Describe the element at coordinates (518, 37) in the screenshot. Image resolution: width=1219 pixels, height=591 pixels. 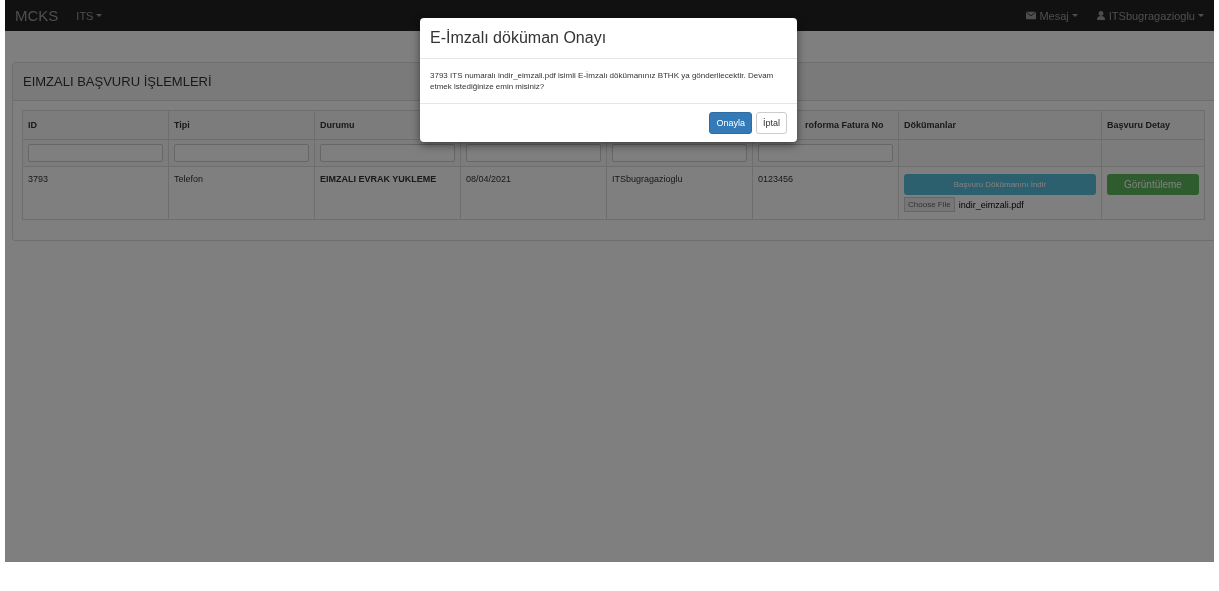
I see `modal-title: E-İmzalı döküman Onayı` at that location.